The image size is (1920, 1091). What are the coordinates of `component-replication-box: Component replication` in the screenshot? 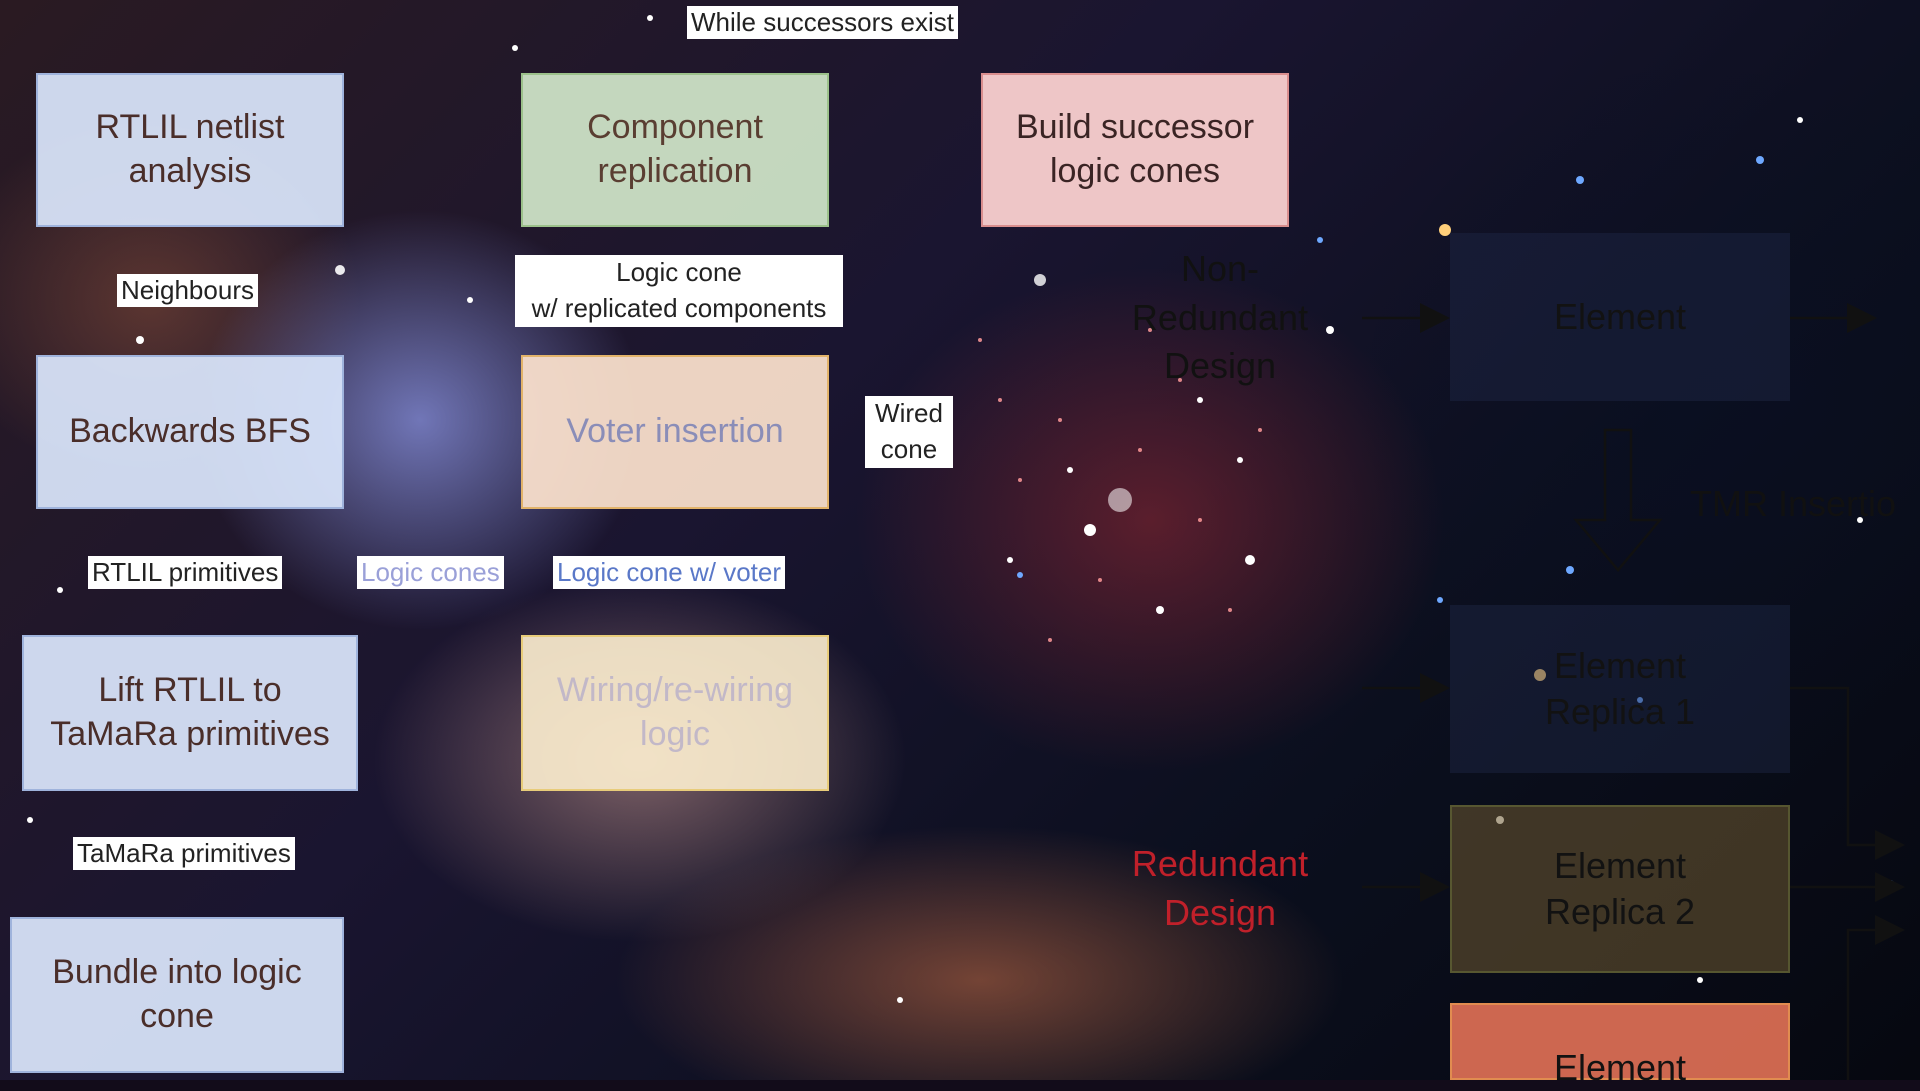 It's located at (675, 150).